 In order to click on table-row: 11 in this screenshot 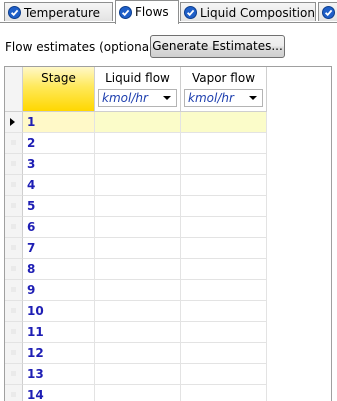, I will do `click(168, 332)`.